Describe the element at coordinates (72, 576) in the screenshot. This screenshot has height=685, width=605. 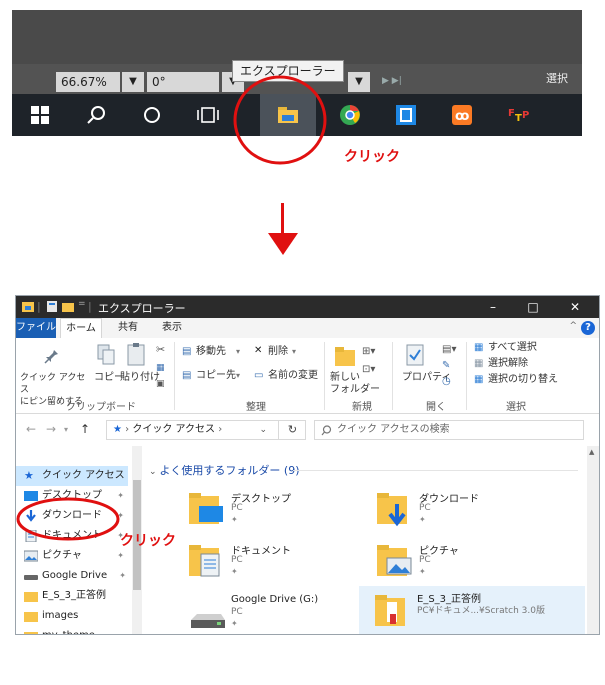
I see `nav-google-drive: Google Drive ✦` at that location.